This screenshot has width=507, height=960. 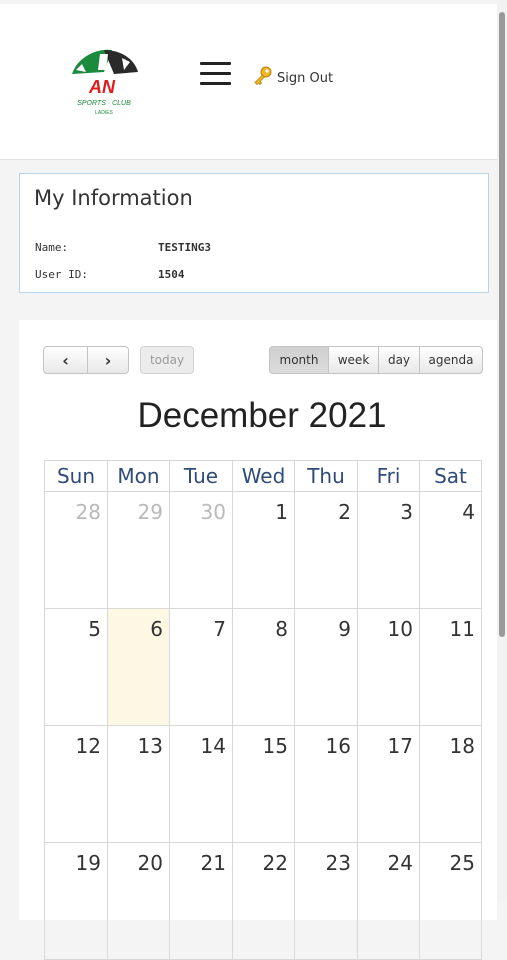 I want to click on view-day-button: day, so click(x=399, y=360).